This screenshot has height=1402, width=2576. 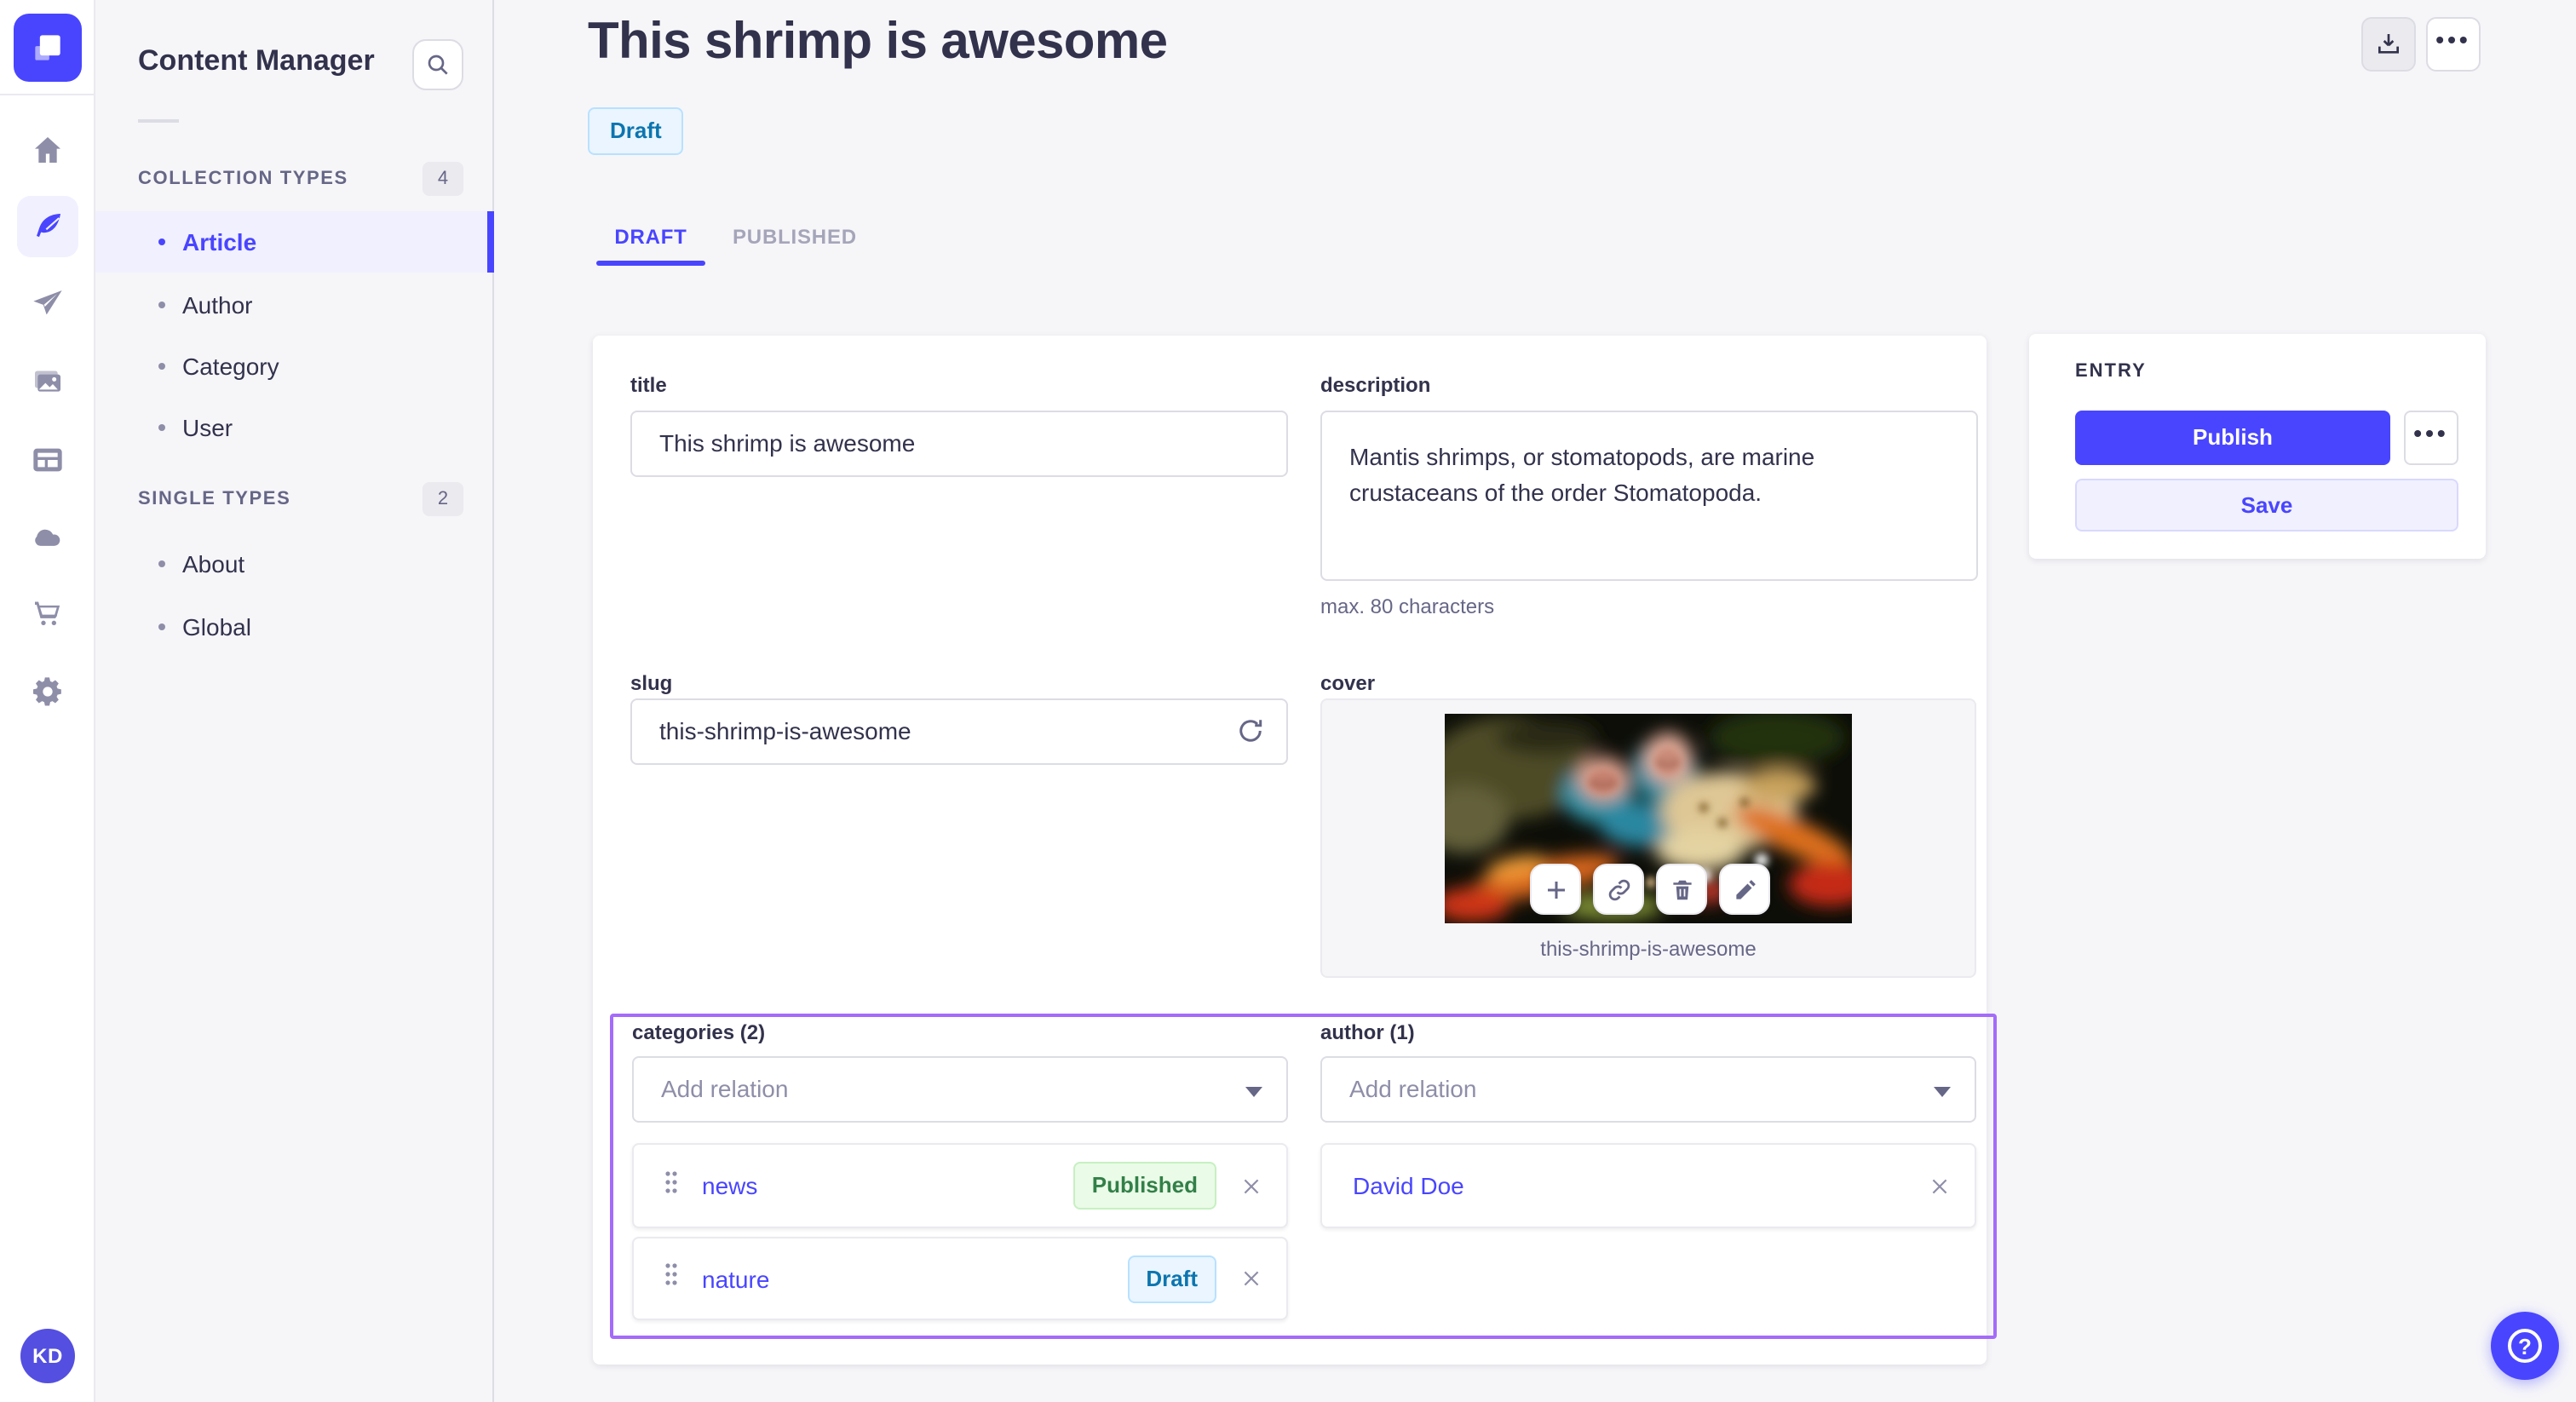 I want to click on description-field-label: description, so click(x=1376, y=385).